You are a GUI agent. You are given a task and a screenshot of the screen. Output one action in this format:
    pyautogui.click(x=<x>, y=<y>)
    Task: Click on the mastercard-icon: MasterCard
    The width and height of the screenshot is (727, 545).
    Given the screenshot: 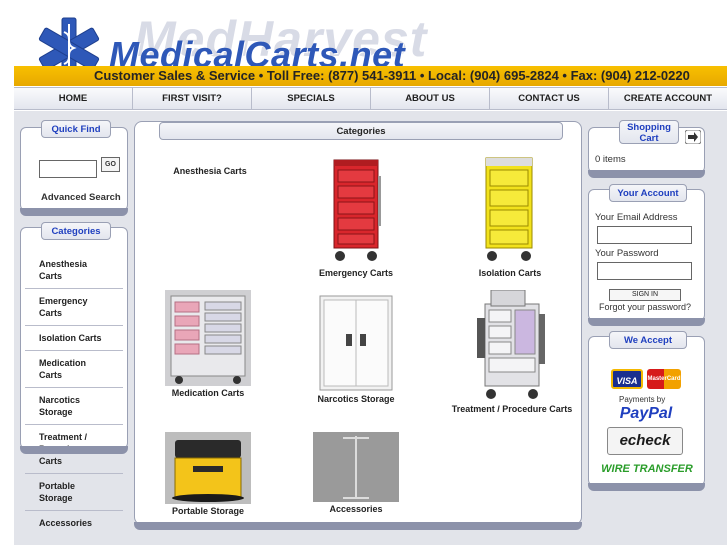 What is the action you would take?
    pyautogui.click(x=664, y=379)
    